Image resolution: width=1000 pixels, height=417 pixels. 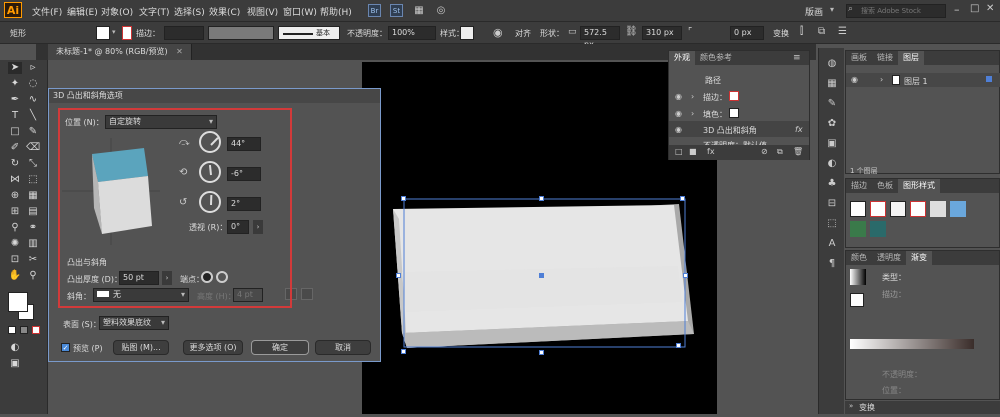 I want to click on stock-search-input: 搜索 Adobe Stock, so click(x=896, y=11).